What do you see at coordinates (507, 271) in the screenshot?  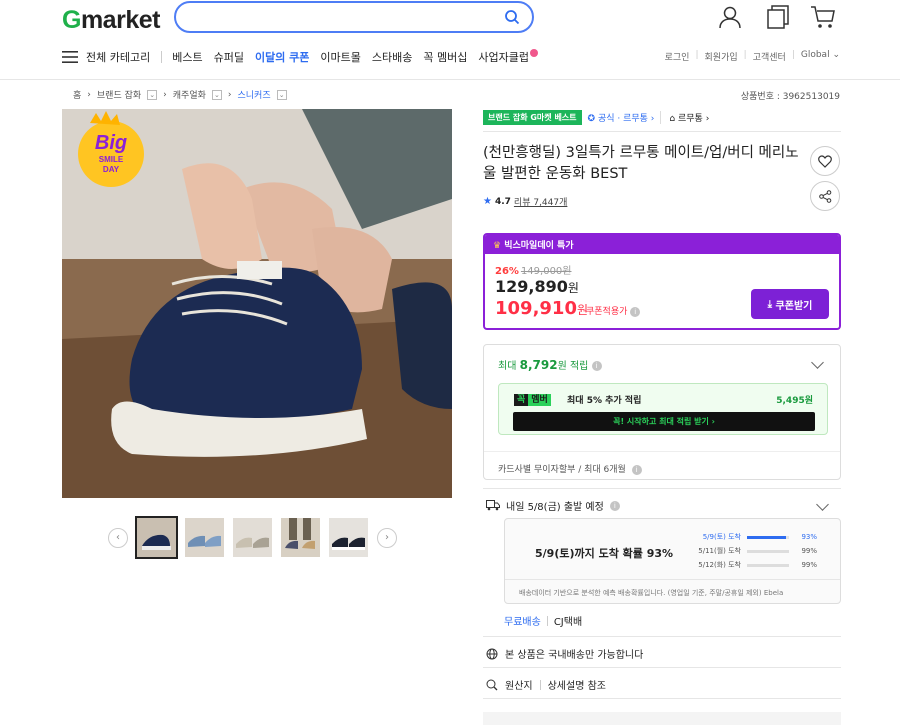 I see `discount-percent: 26%` at bounding box center [507, 271].